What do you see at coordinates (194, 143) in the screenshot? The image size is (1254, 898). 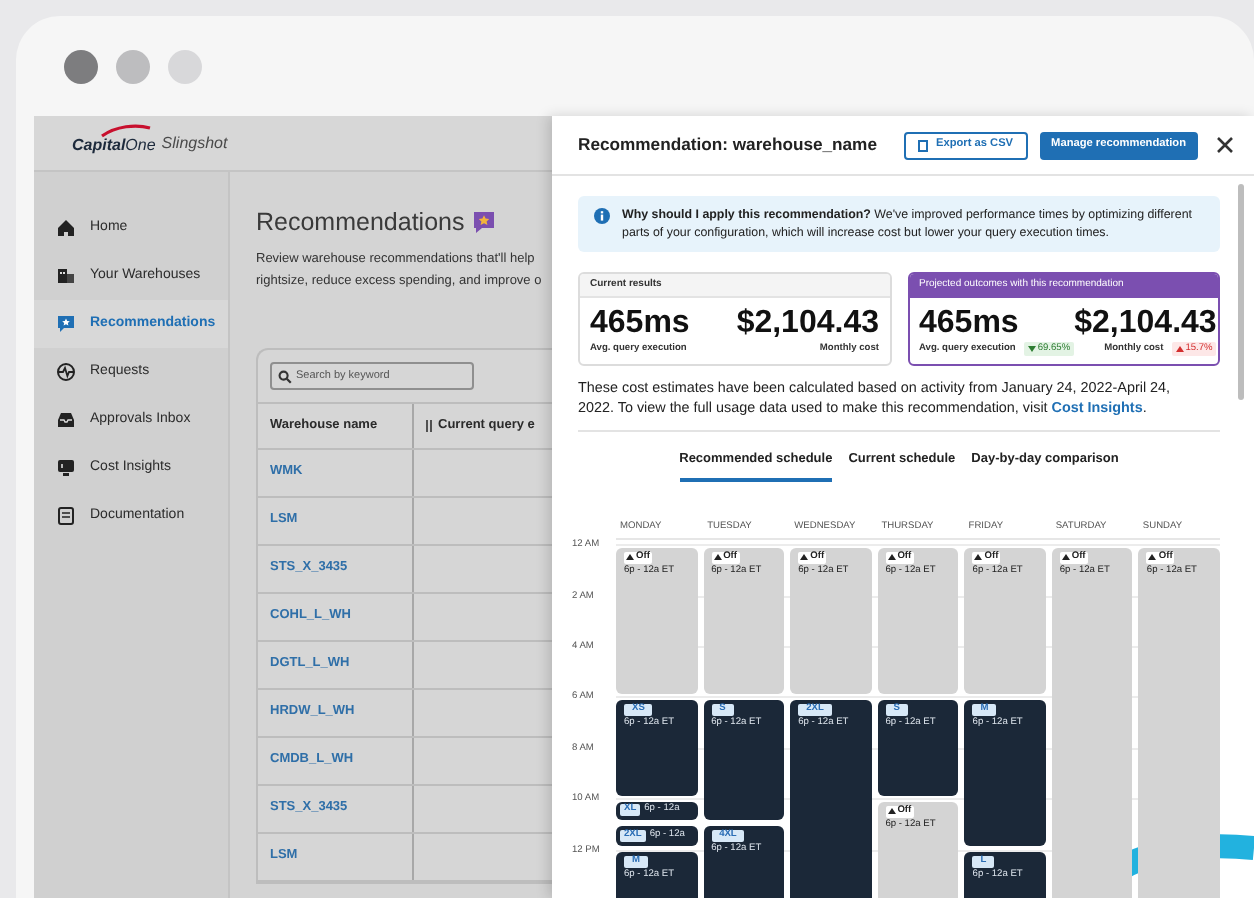 I see `product-name: Slingshot` at bounding box center [194, 143].